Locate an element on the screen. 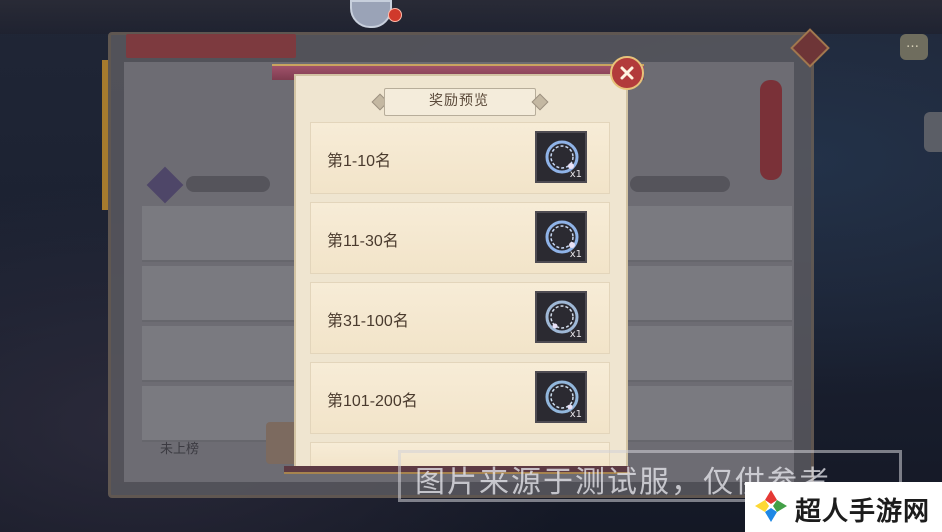 The image size is (942, 532). rank-range-label: 第1-10名 is located at coordinates (359, 161).